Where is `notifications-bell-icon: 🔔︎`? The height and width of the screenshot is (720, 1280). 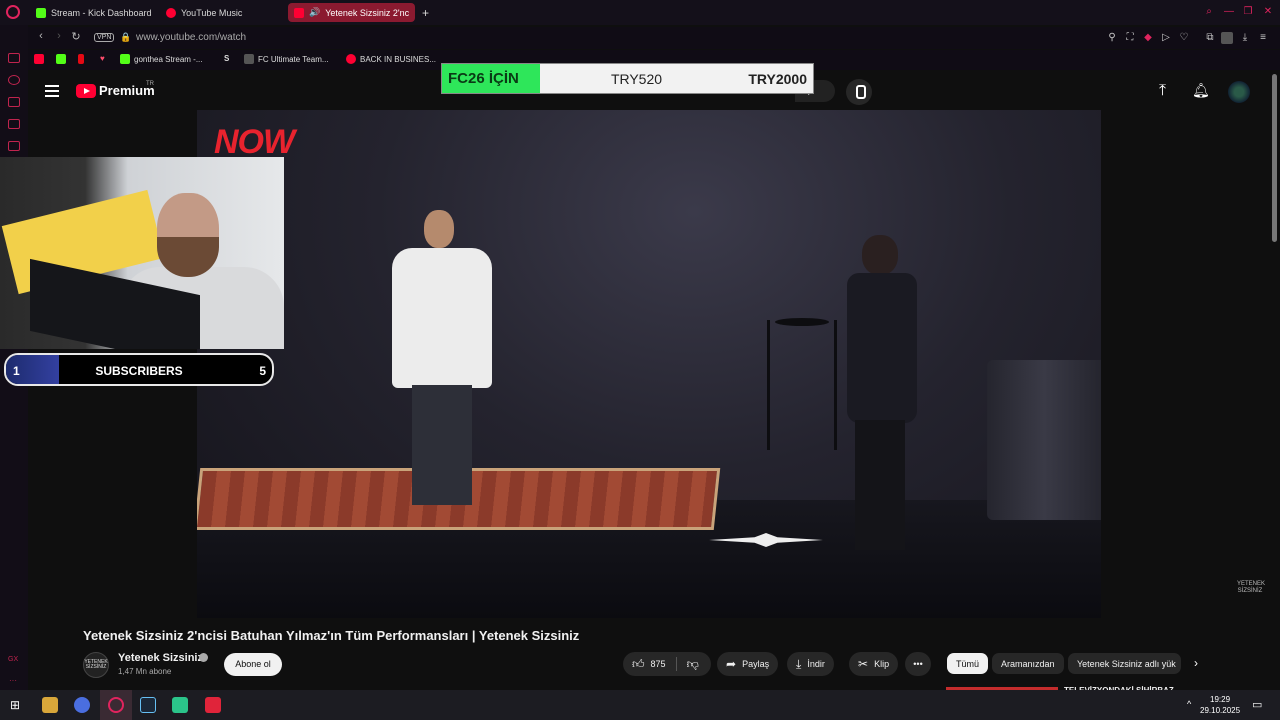
notifications-bell-icon: 🔔︎ is located at coordinates (1201, 90).